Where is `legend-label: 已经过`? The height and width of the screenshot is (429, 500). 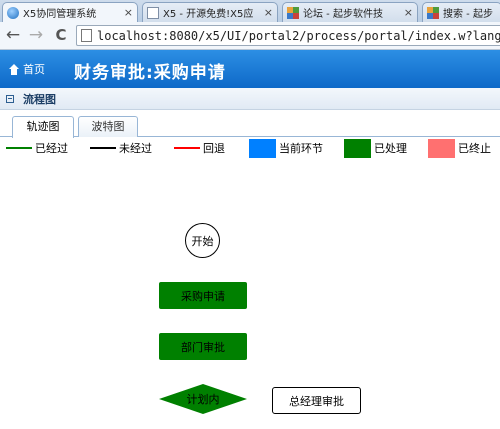 legend-label: 已经过 is located at coordinates (51, 148).